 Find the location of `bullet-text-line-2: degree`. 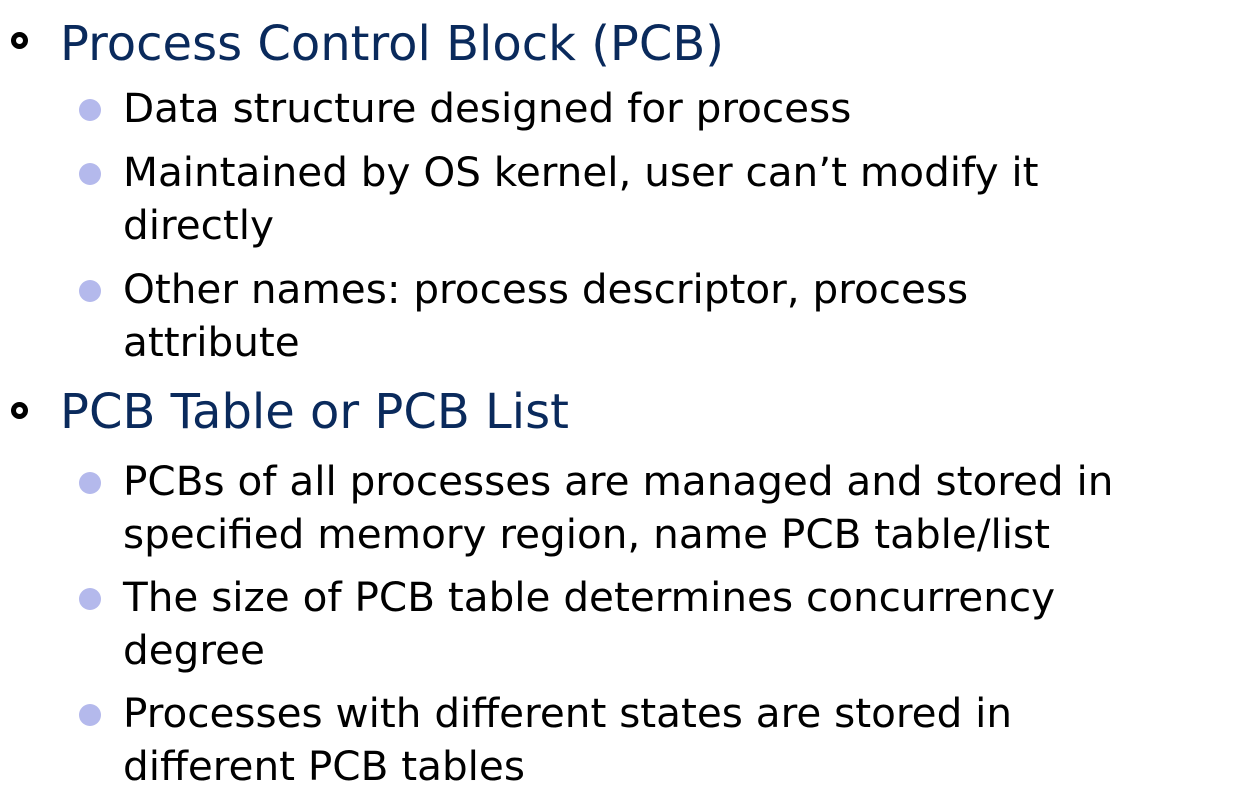

bullet-text-line-2: degree is located at coordinates (194, 650).